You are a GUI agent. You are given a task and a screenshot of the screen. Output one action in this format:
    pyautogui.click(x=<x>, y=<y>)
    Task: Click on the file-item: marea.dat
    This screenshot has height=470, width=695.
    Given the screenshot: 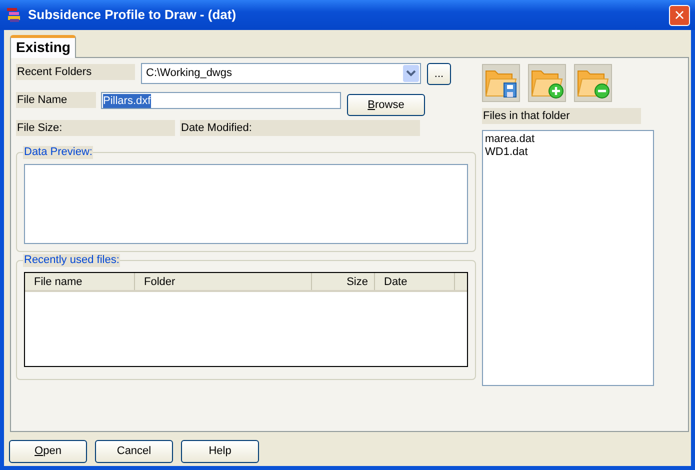 What is the action you would take?
    pyautogui.click(x=568, y=139)
    